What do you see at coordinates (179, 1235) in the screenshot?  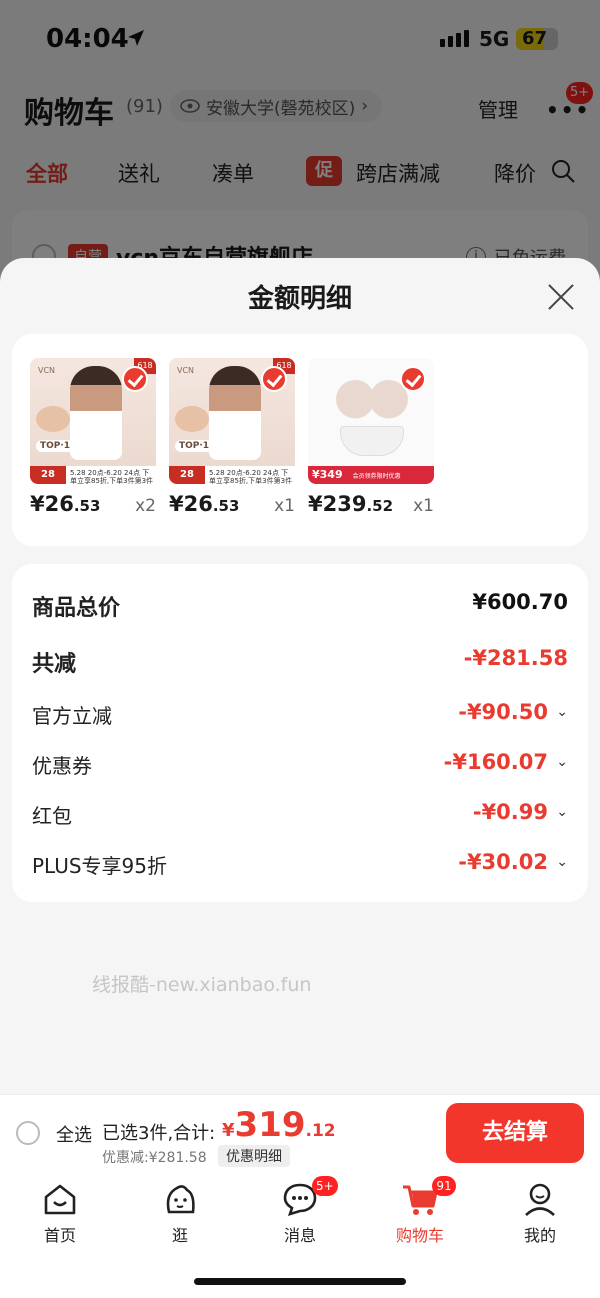 I see `nav-label: 逛` at bounding box center [179, 1235].